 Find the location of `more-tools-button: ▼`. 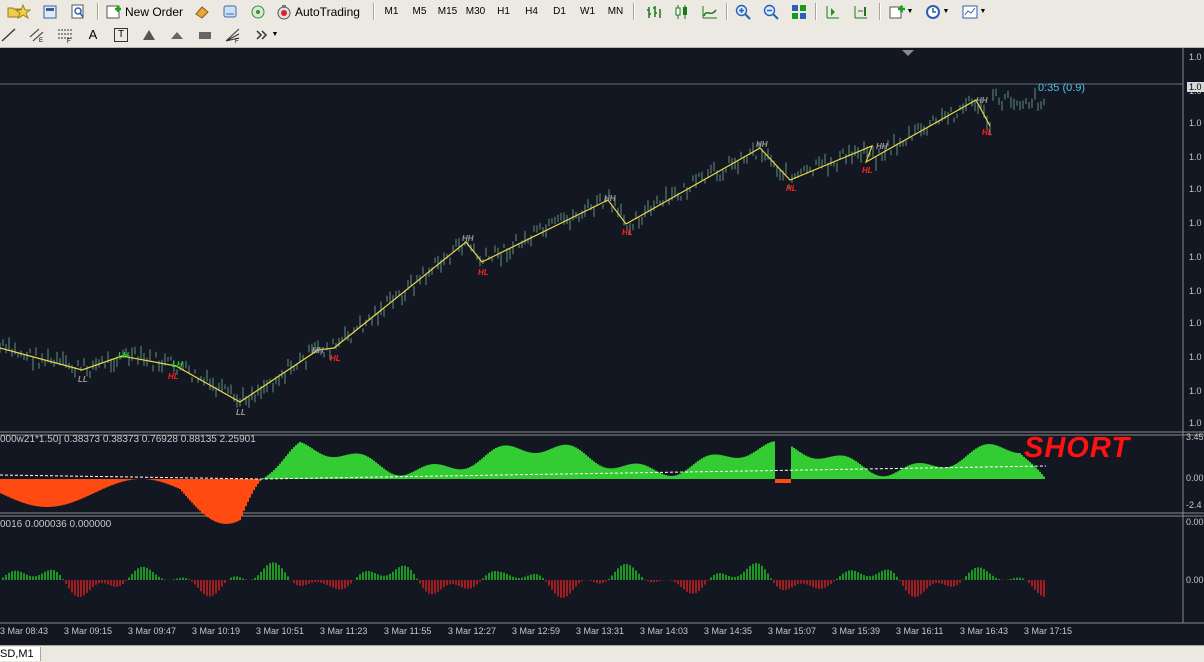

more-tools-button: ▼ is located at coordinates (266, 34).